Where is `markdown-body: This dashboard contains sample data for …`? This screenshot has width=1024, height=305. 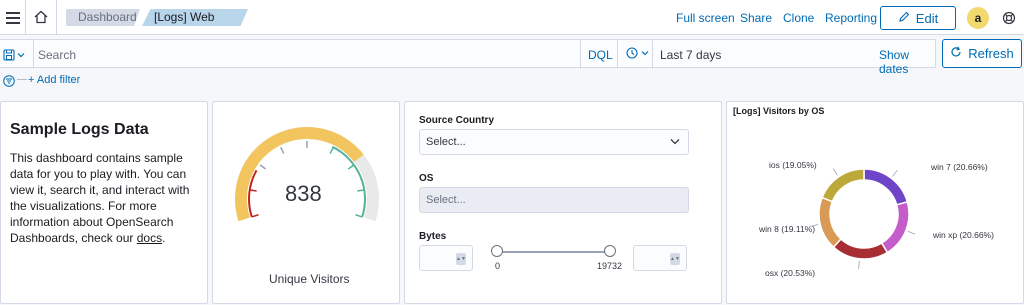
markdown-body: This dashboard contains sample data for … is located at coordinates (105, 198).